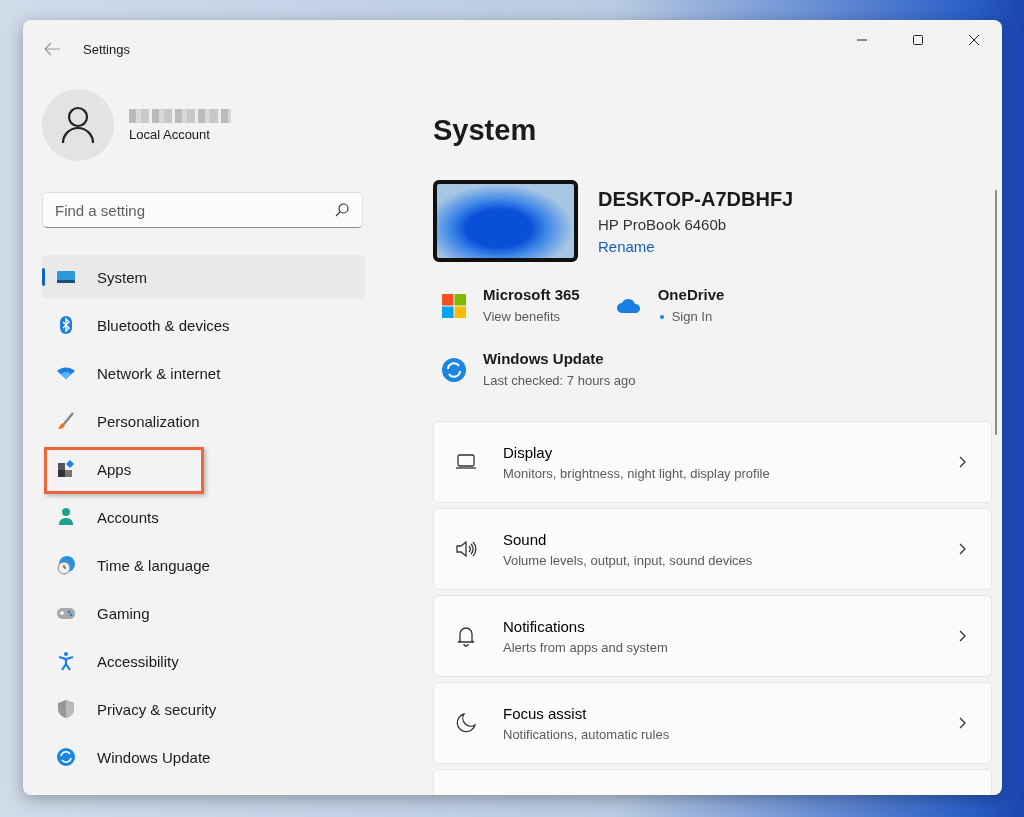 The image size is (1024, 817). I want to click on maximize-icon, so click(918, 40).